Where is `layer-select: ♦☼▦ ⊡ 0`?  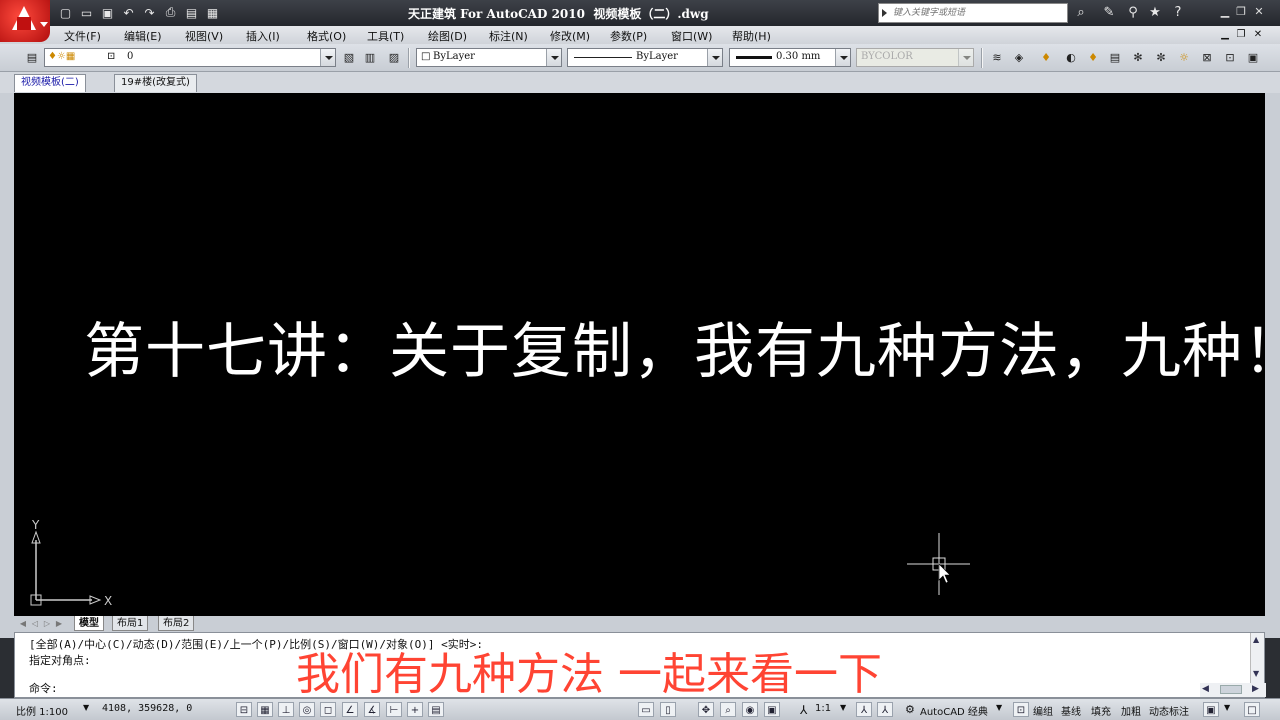 layer-select: ♦☼▦ ⊡ 0 is located at coordinates (190, 57).